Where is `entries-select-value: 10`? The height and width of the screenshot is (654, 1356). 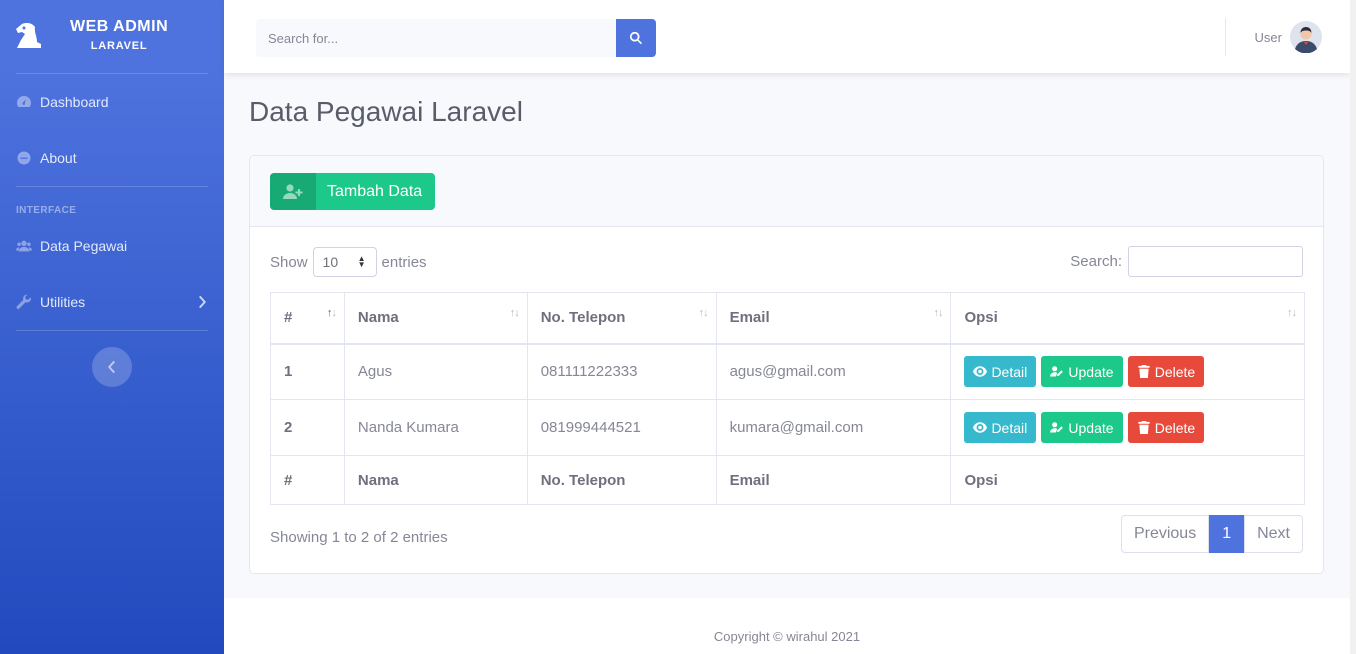
entries-select-value: 10 is located at coordinates (330, 262).